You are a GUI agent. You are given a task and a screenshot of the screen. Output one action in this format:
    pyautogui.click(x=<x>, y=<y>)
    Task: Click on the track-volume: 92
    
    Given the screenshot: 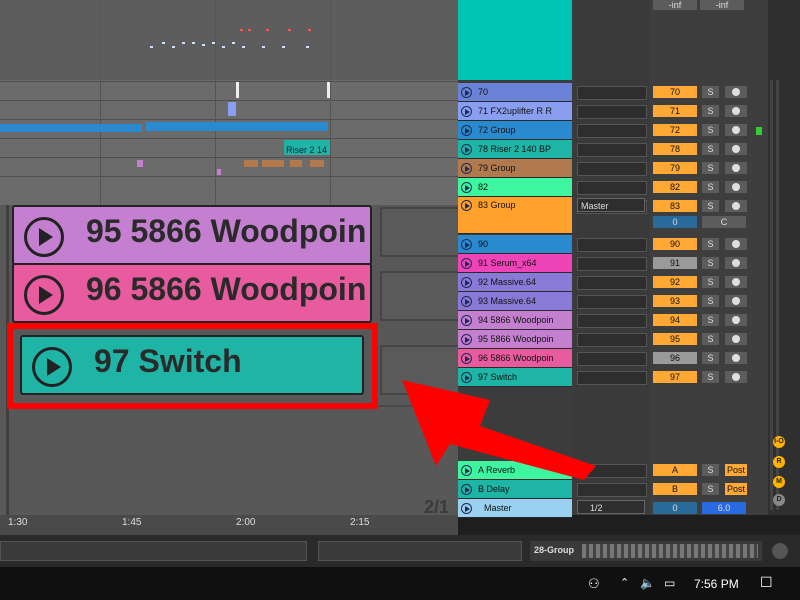 What is the action you would take?
    pyautogui.click(x=675, y=282)
    